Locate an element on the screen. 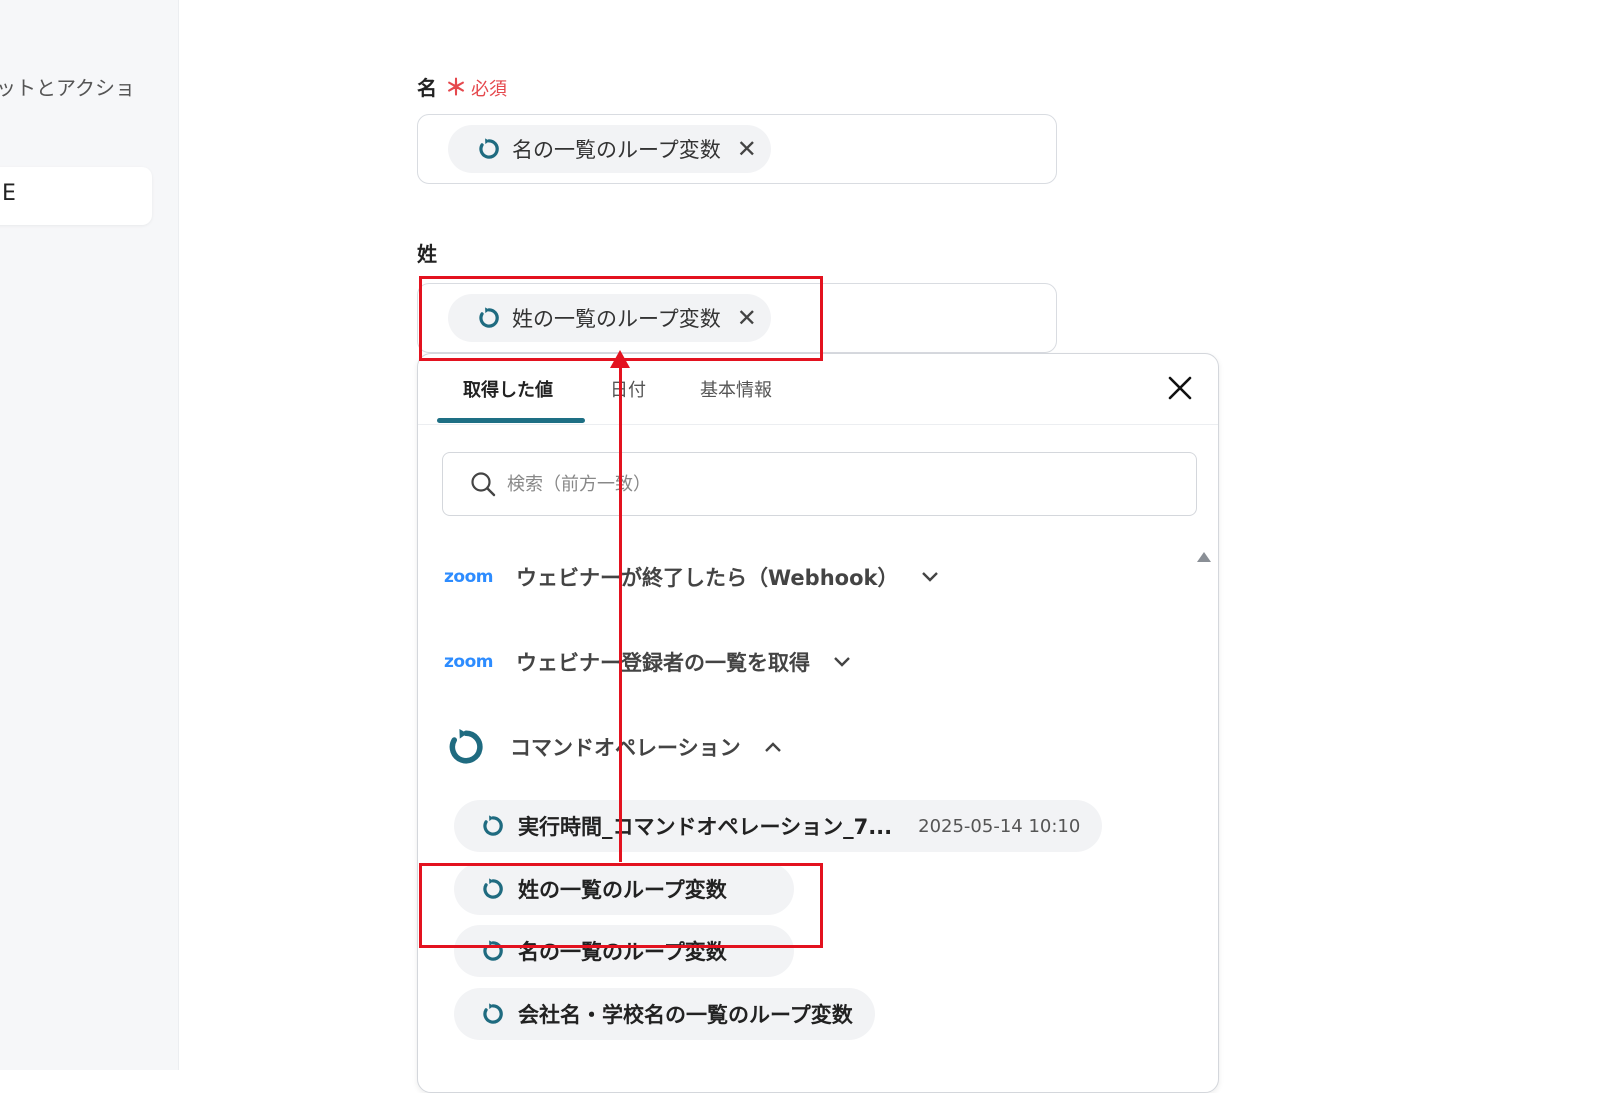 Image resolution: width=1600 pixels, height=1093 pixels. list-item-company-loop-var: 会社名・学校名の一覧のループ変数 is located at coordinates (664, 1014).